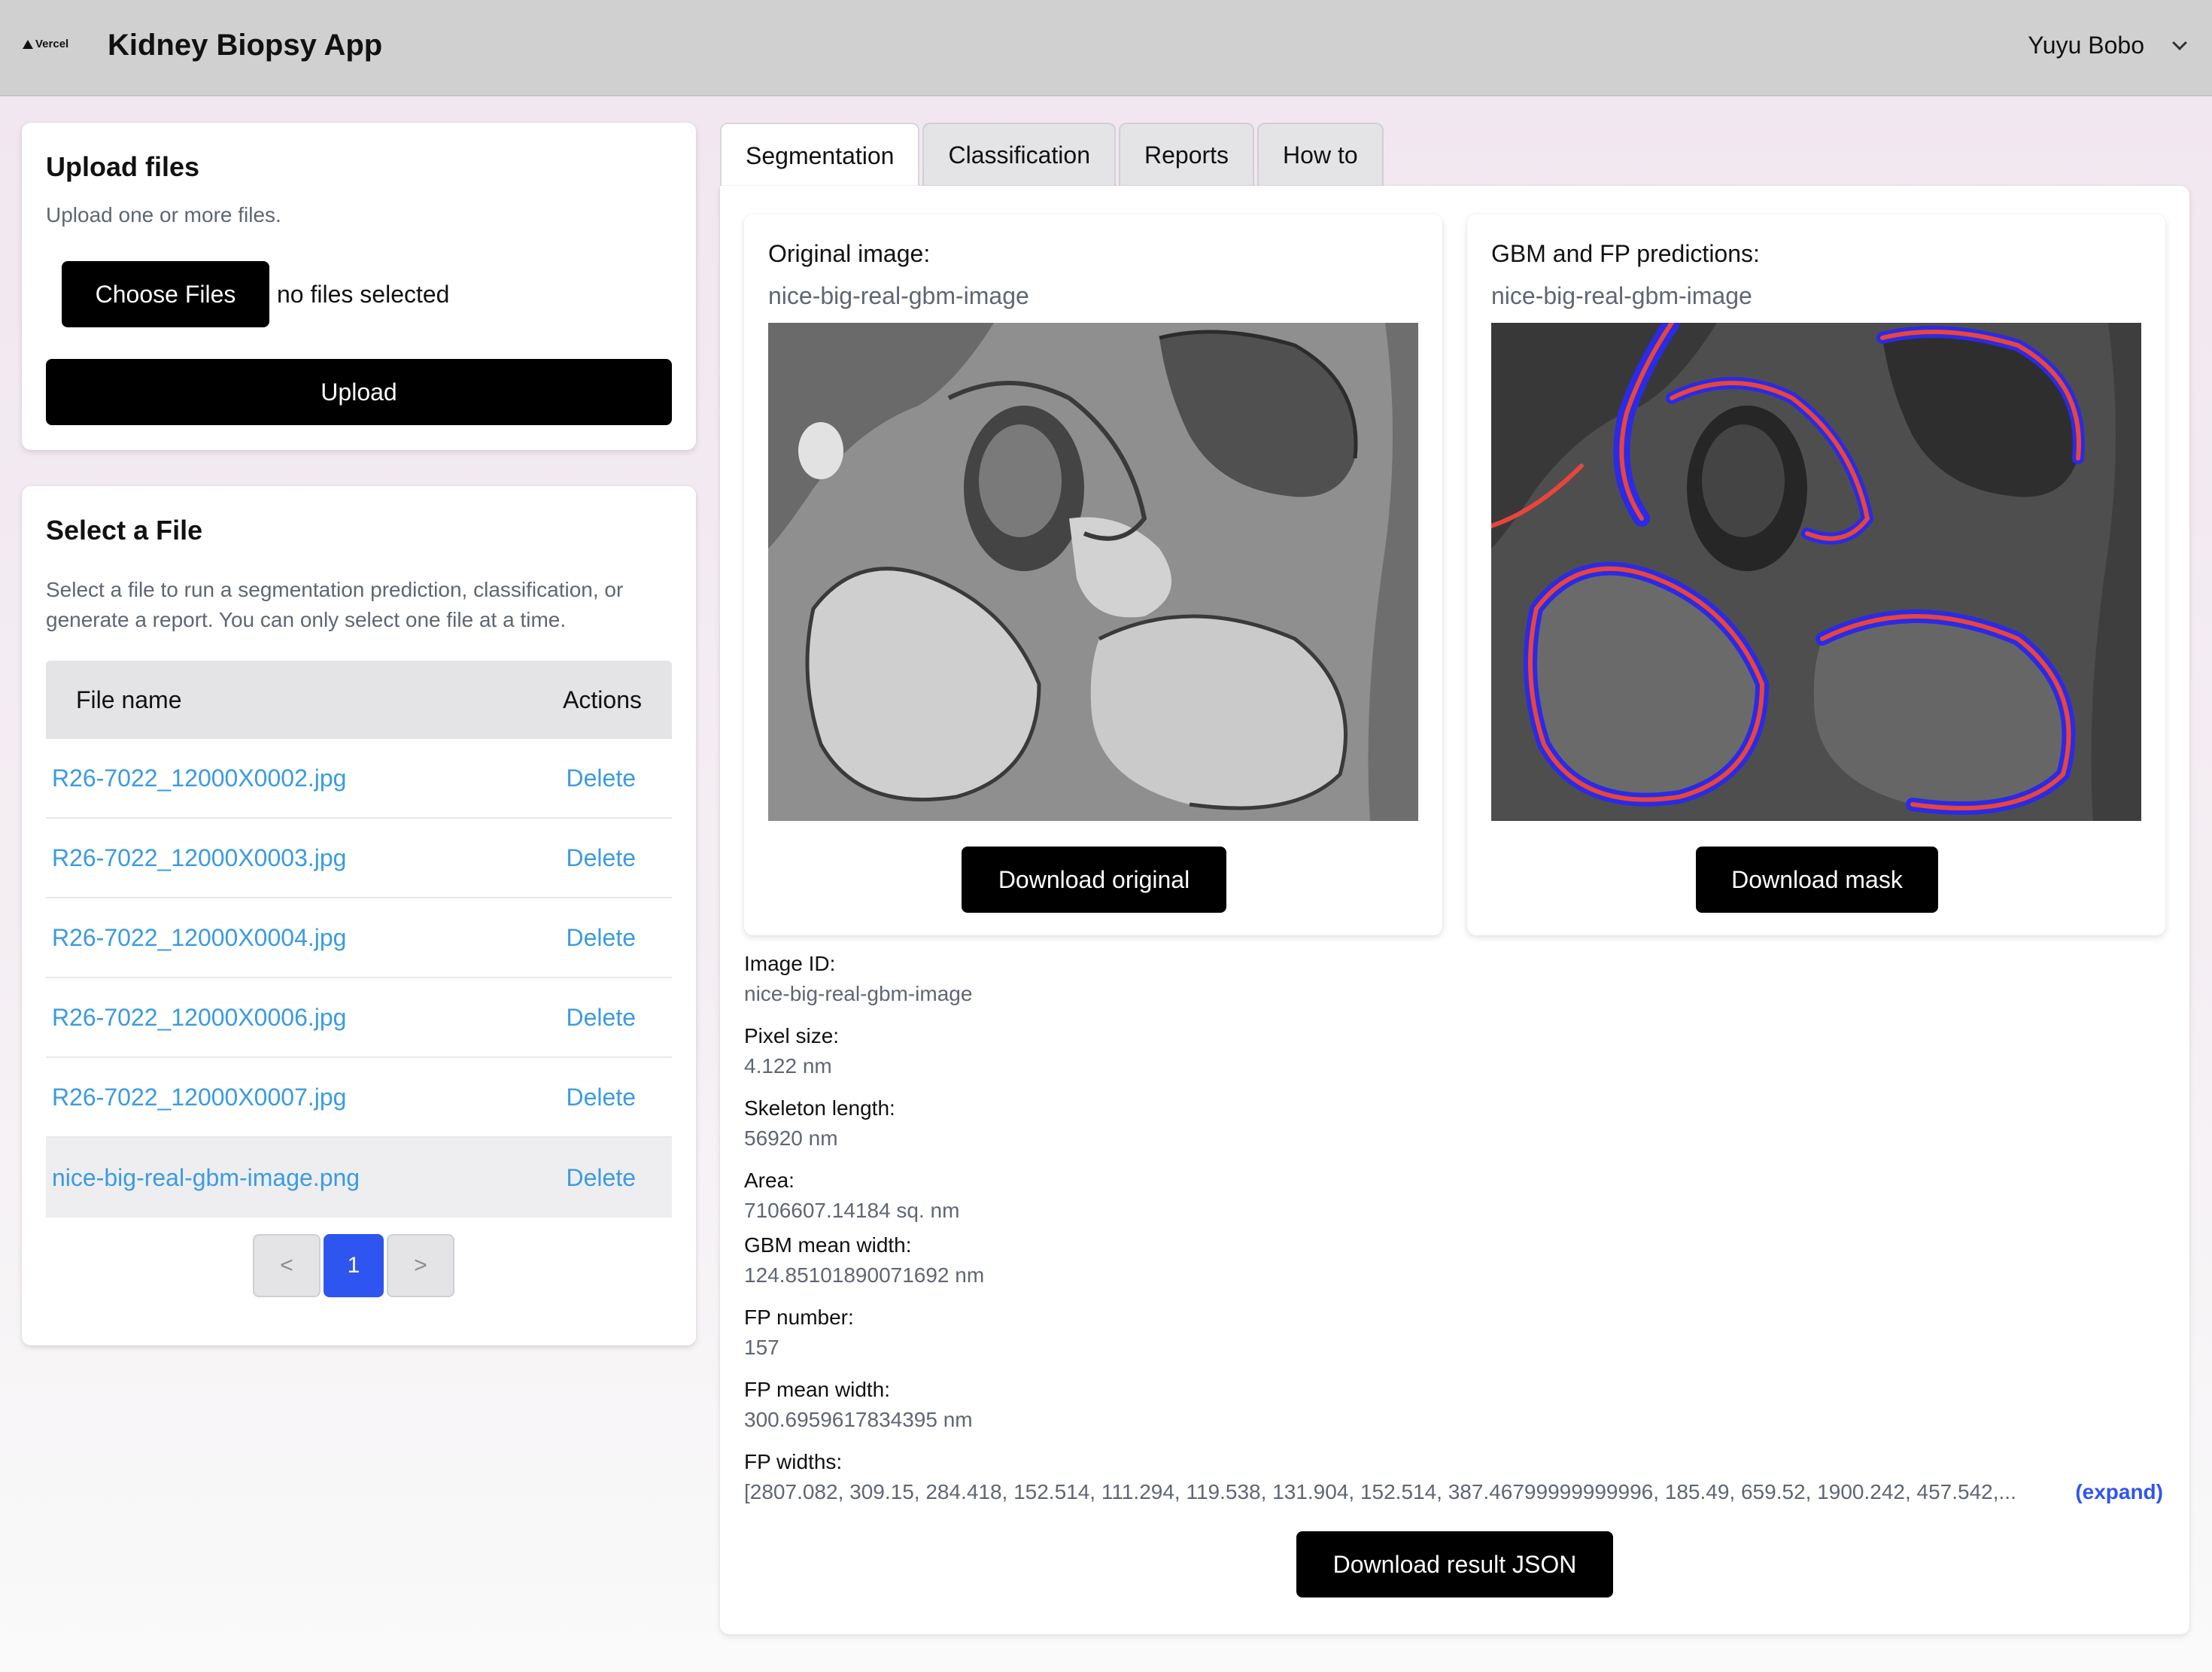 Image resolution: width=2212 pixels, height=1672 pixels. Describe the element at coordinates (359, 1098) in the screenshot. I see `table-row: R26-7022_12000X0007.jpg Delete` at that location.